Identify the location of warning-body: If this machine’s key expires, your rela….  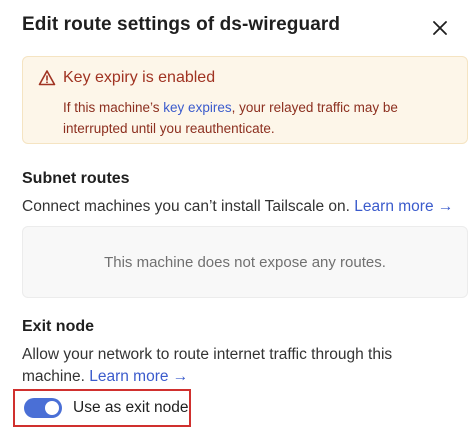
(263, 118).